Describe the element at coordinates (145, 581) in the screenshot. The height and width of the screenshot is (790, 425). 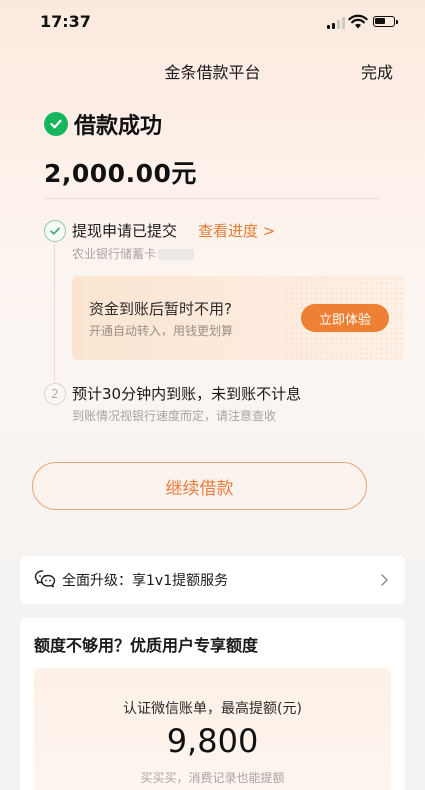
I see `upgrade-text: 全面升级：享1v1提额服务` at that location.